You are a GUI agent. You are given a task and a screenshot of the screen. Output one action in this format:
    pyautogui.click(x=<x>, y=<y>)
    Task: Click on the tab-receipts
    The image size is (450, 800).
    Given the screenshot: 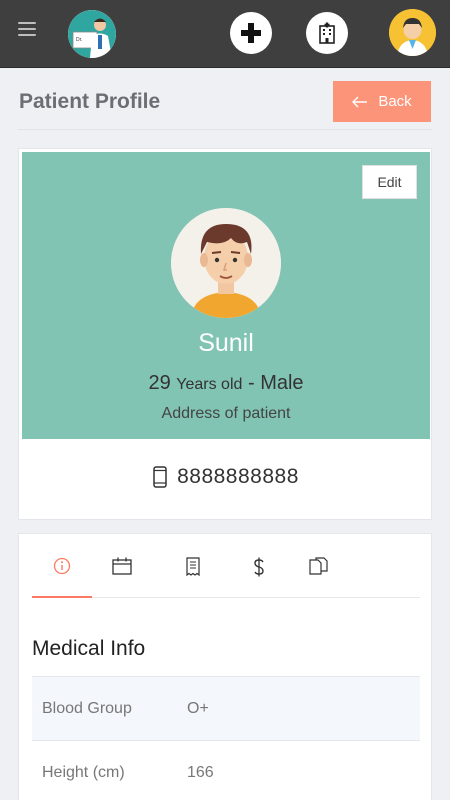 What is the action you would take?
    pyautogui.click(x=193, y=576)
    